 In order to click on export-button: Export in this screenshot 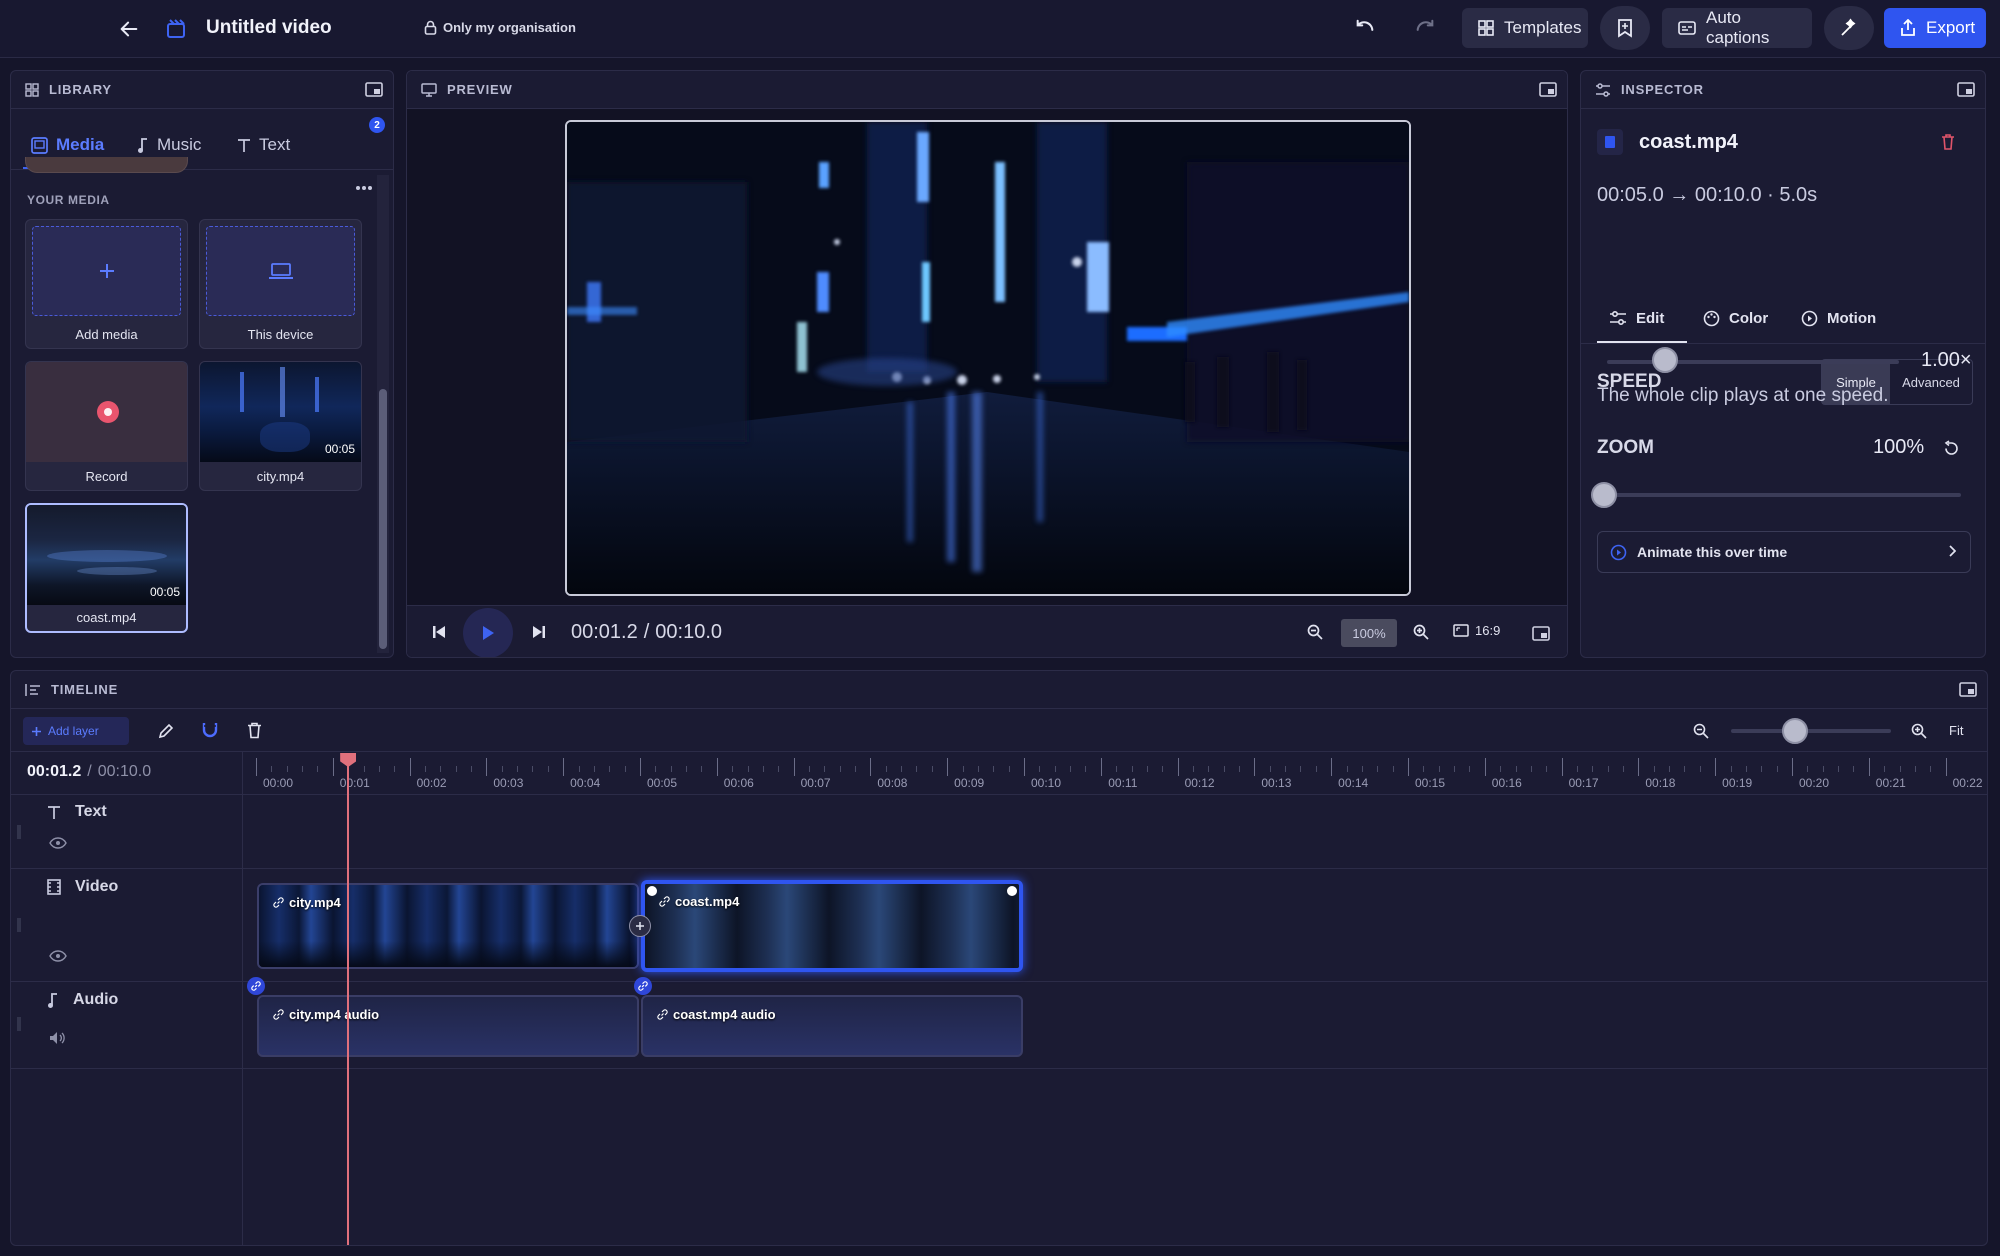, I will do `click(1935, 28)`.